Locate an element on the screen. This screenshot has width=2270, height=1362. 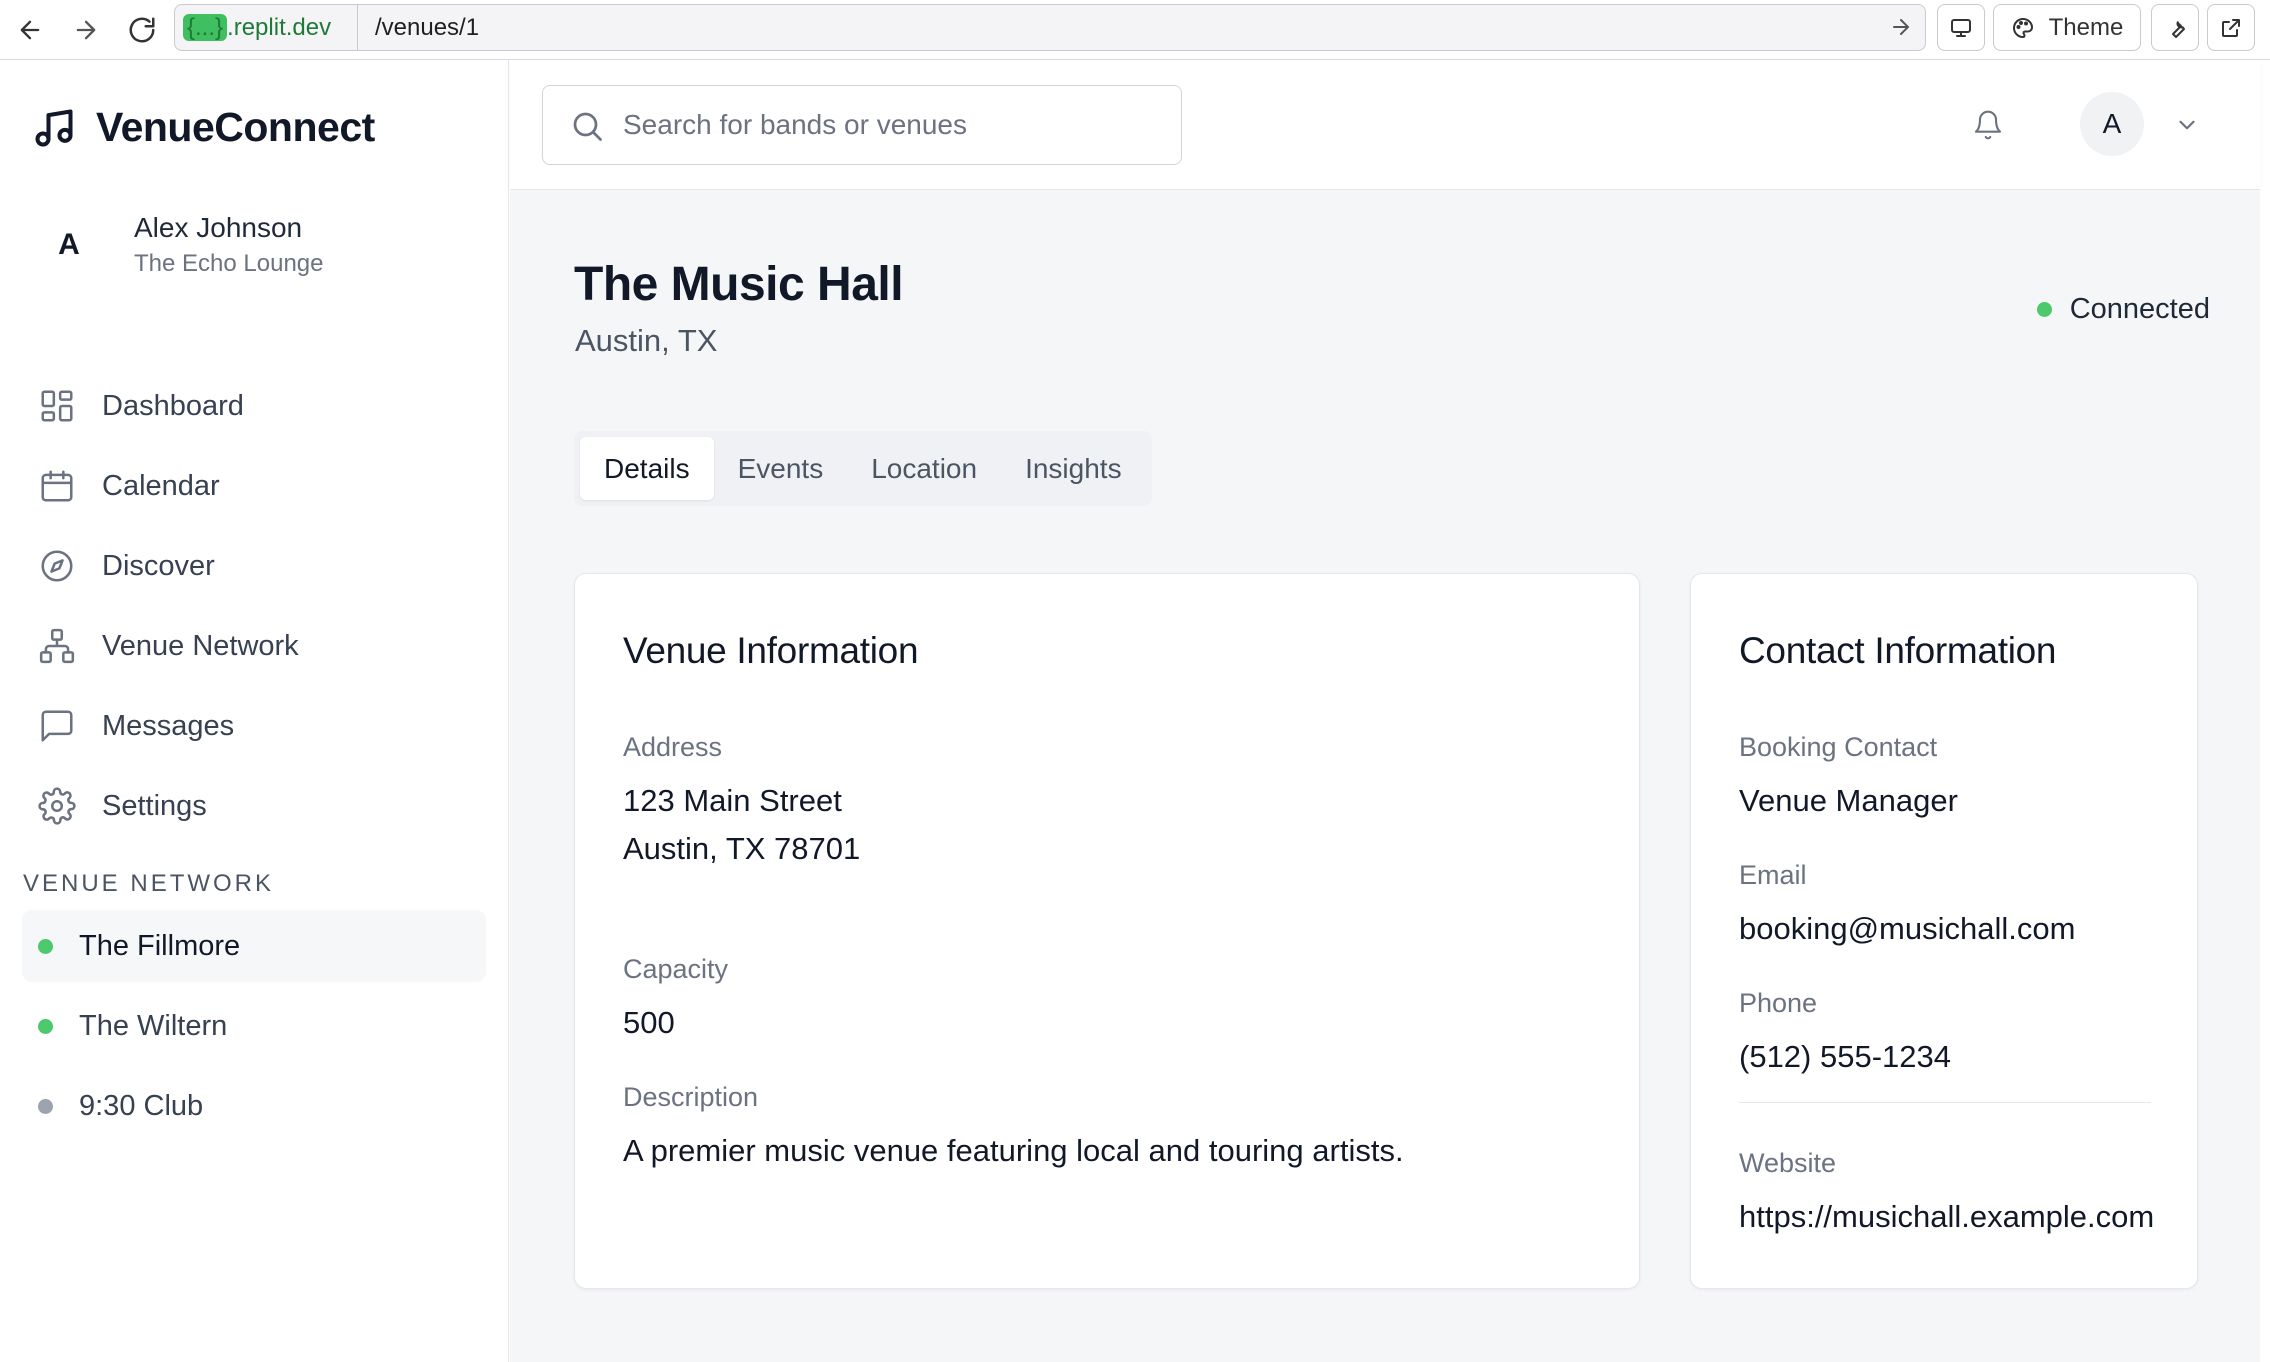
search-icon is located at coordinates (587, 126).